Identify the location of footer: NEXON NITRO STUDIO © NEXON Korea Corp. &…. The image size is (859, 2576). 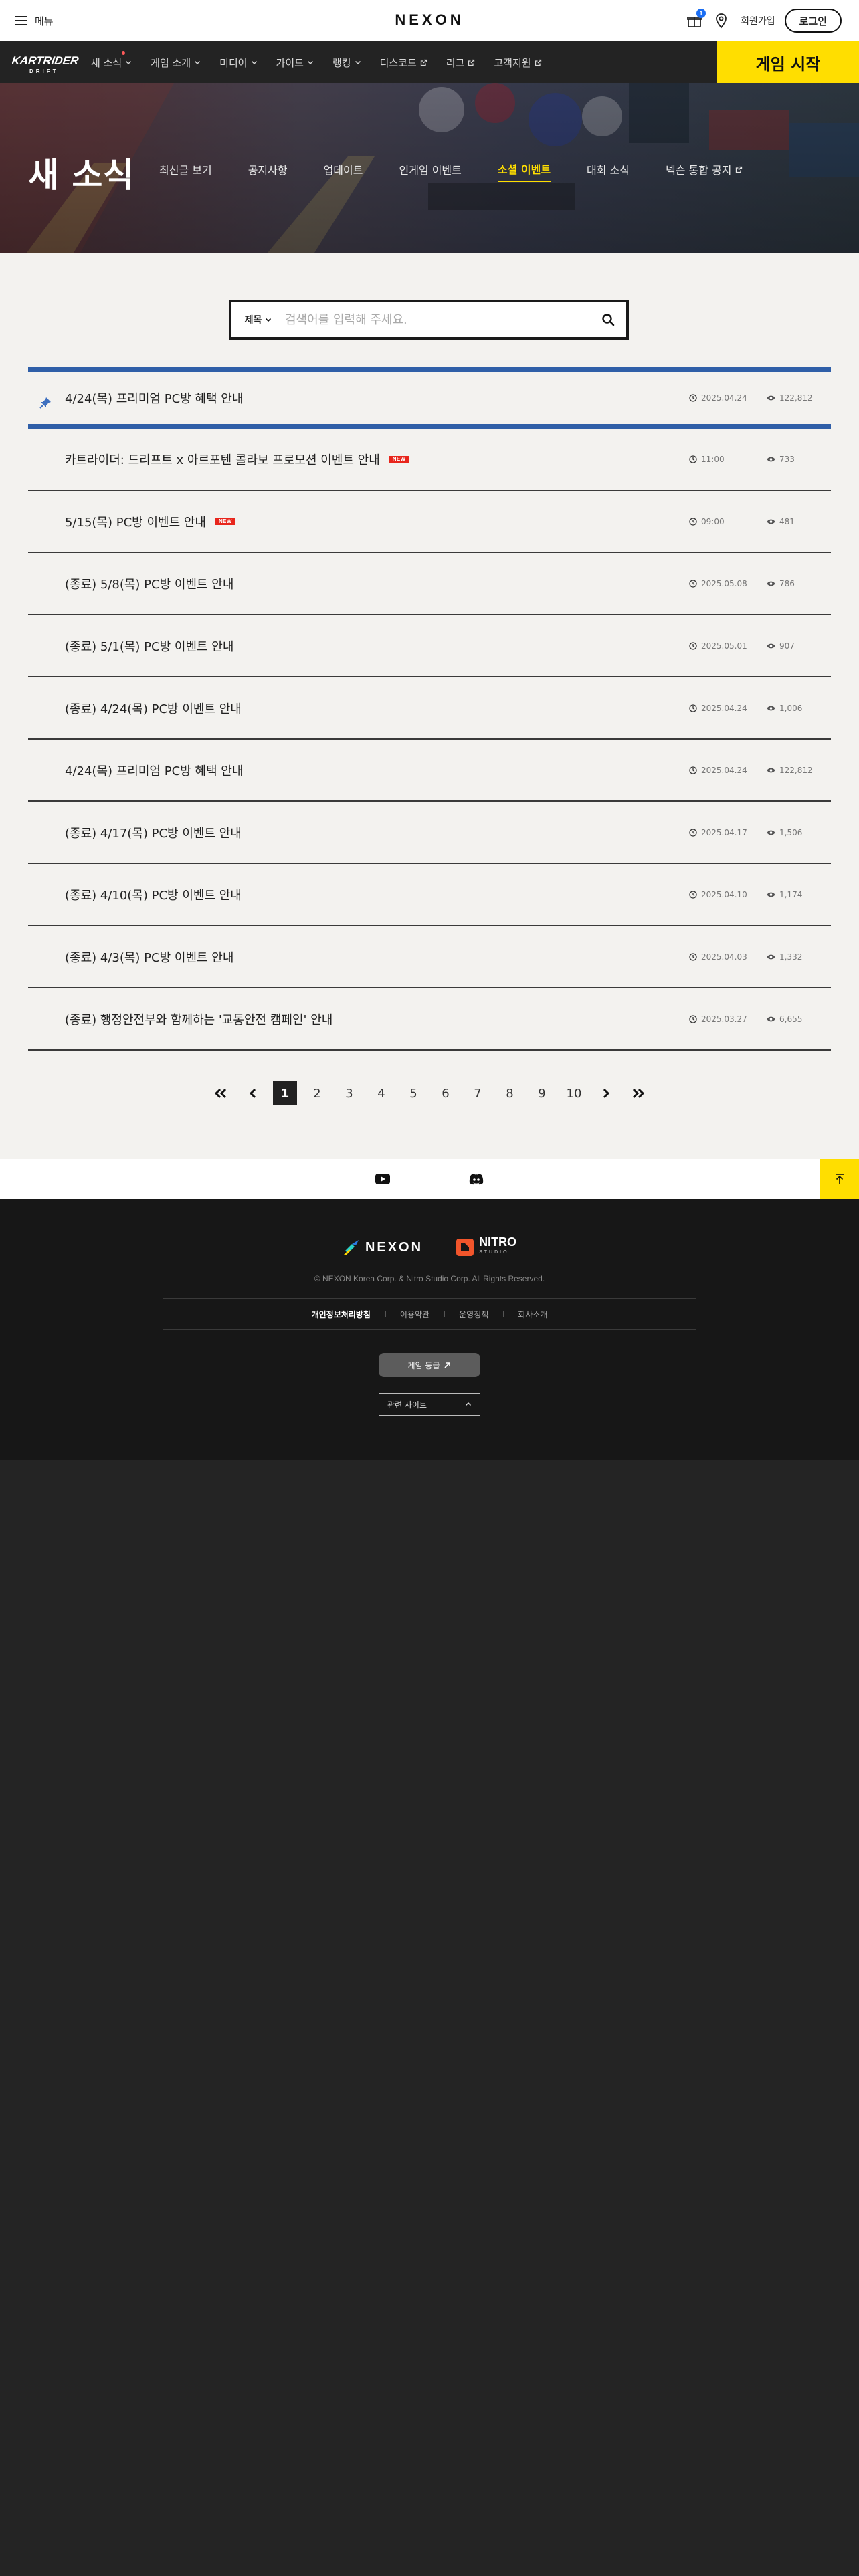
(429, 1329).